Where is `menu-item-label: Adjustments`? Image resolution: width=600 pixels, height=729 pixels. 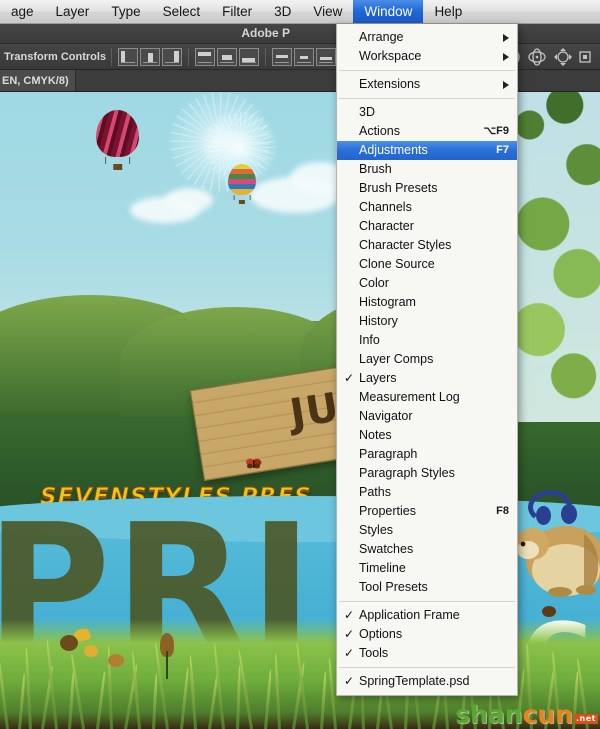 menu-item-label: Adjustments is located at coordinates (393, 150).